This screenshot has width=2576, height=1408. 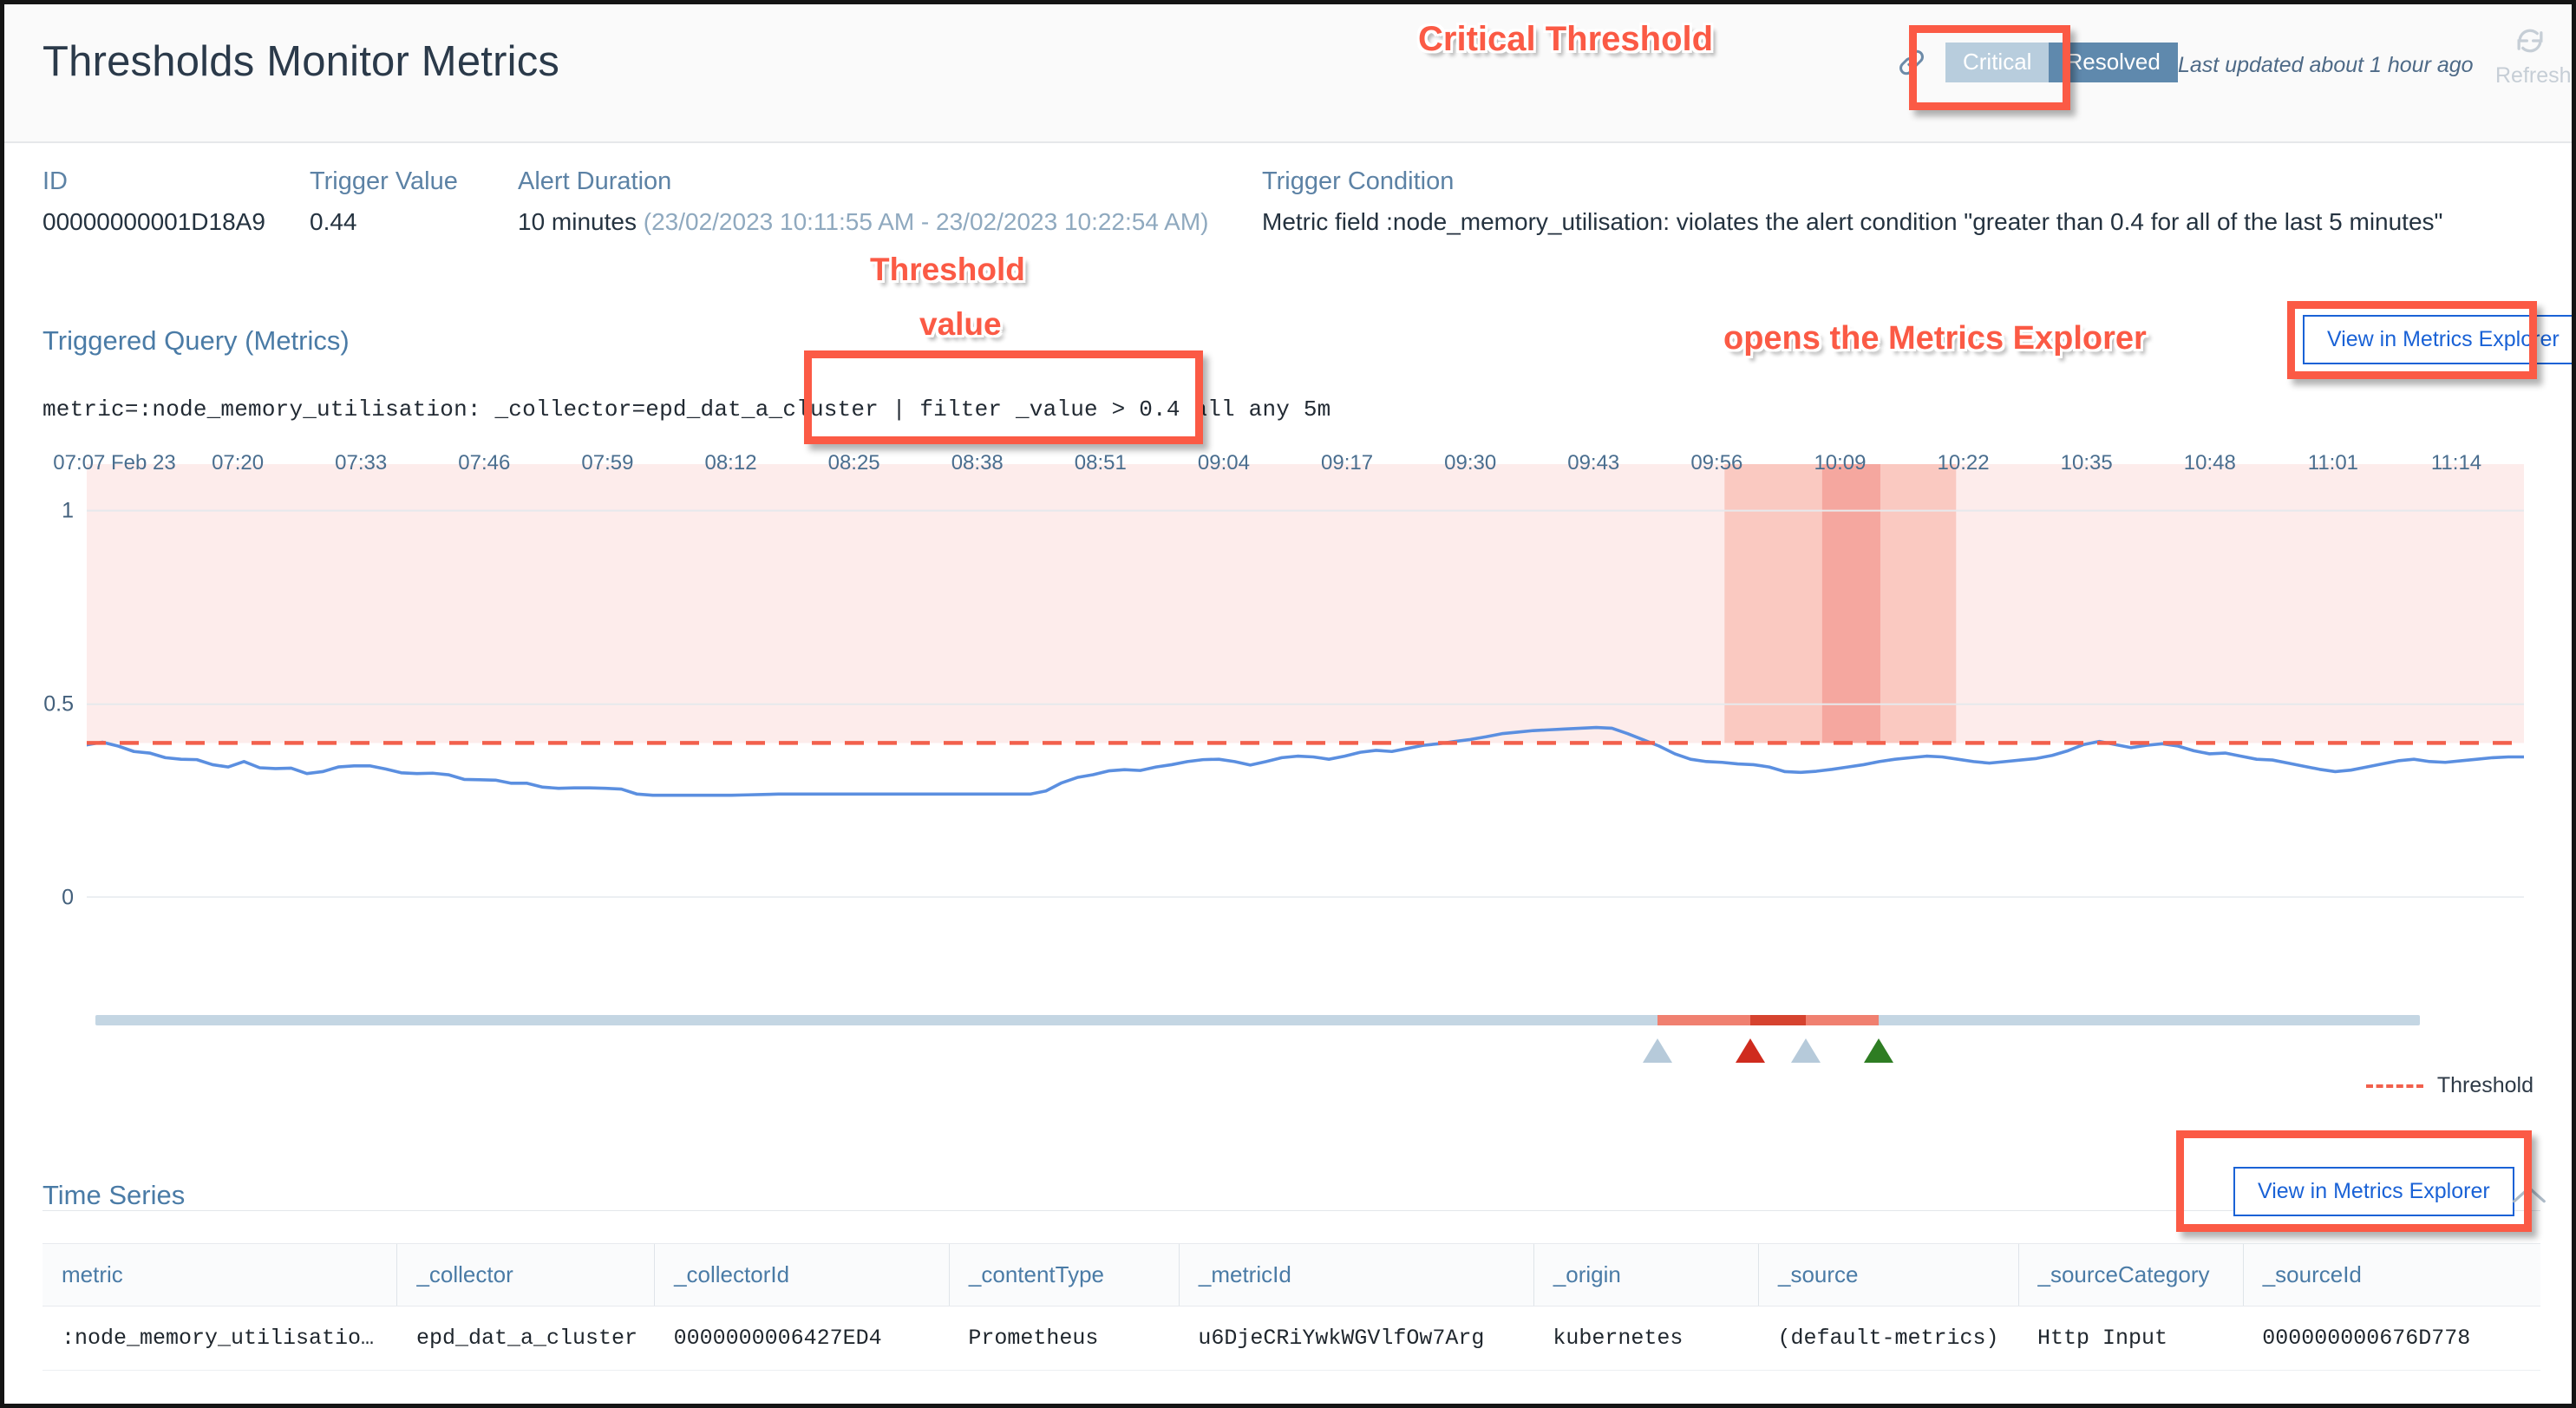 What do you see at coordinates (977, 463) in the screenshot?
I see `x-tick-label: 08:38` at bounding box center [977, 463].